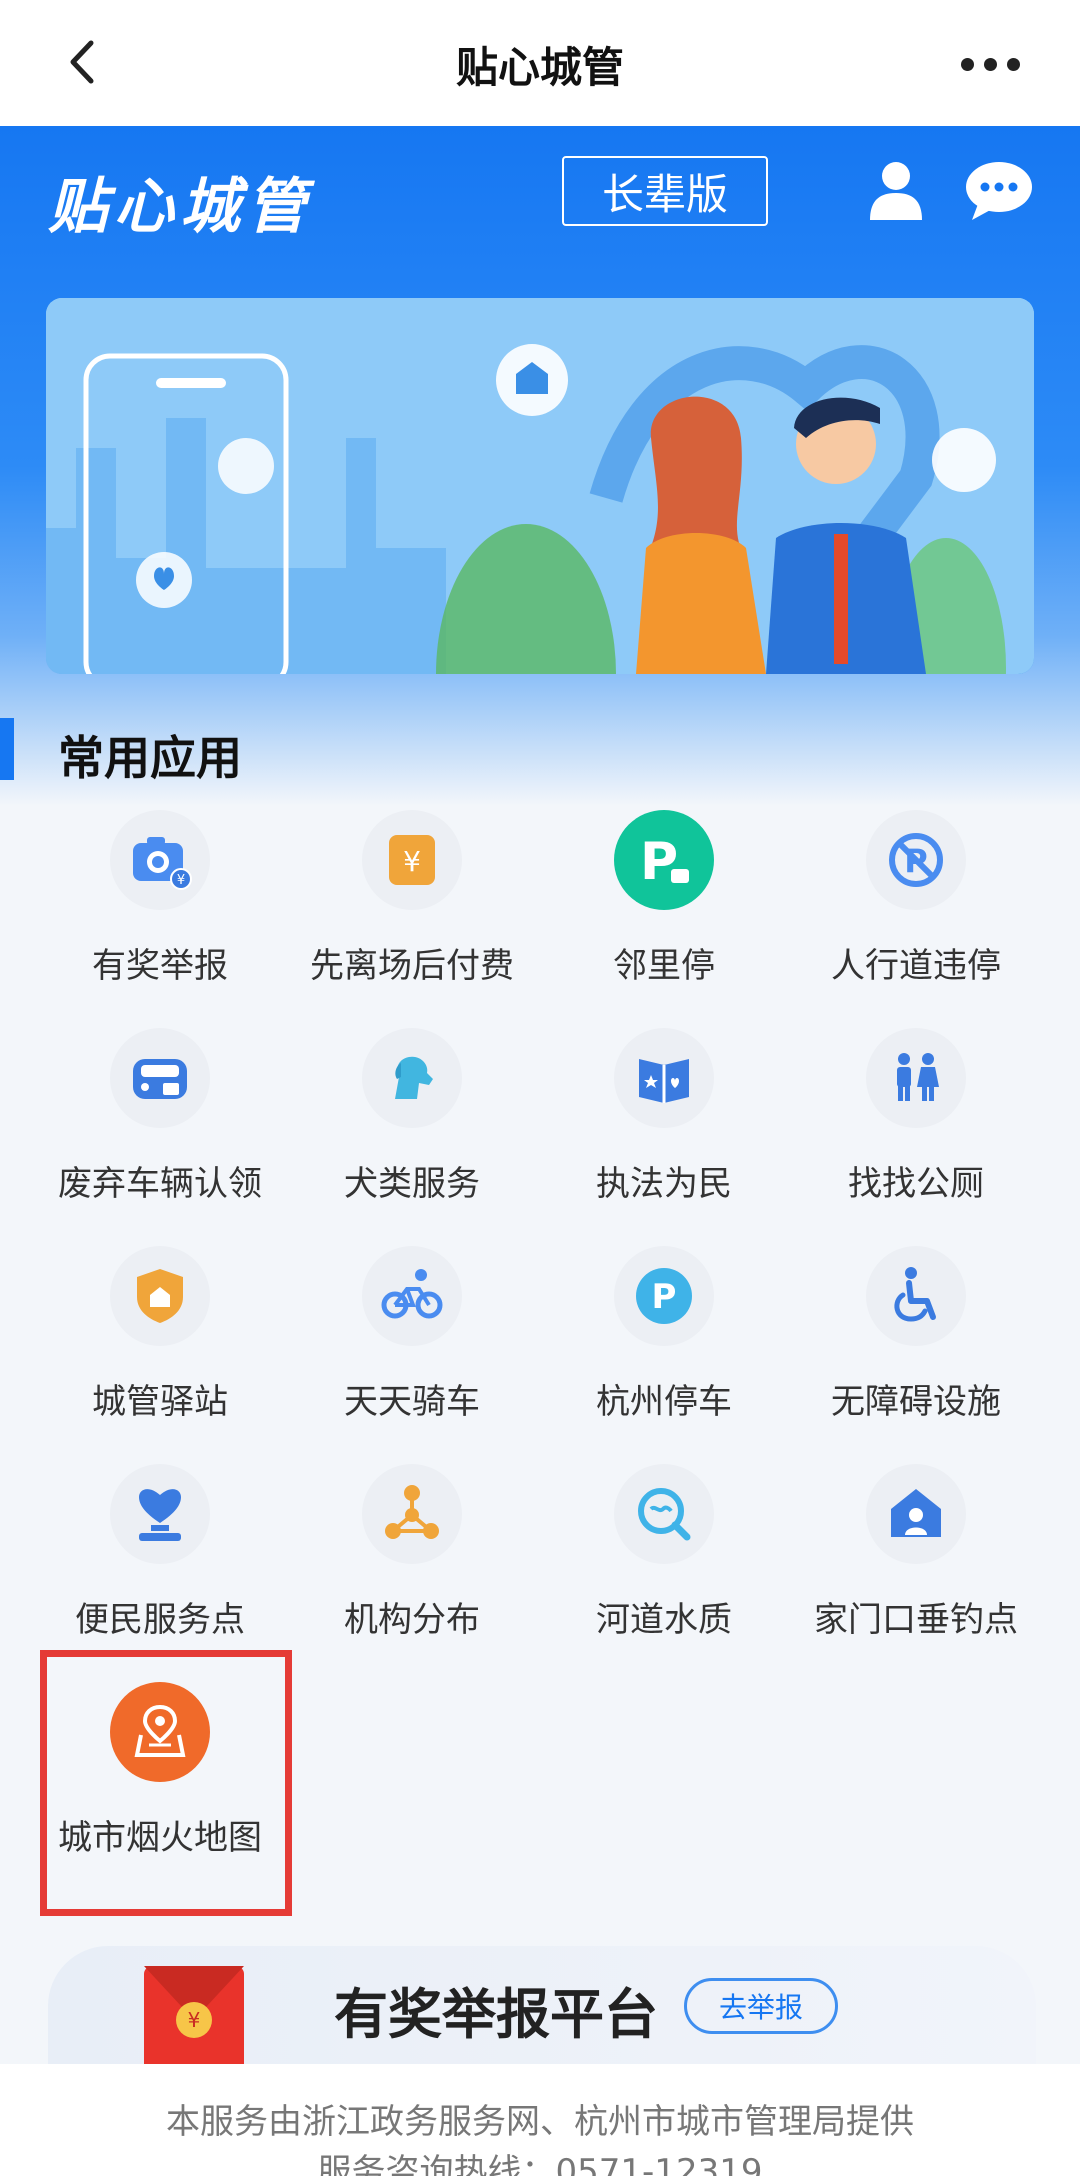 This screenshot has width=1080, height=2176. What do you see at coordinates (916, 966) in the screenshot?
I see `app-label: 人行道违停` at bounding box center [916, 966].